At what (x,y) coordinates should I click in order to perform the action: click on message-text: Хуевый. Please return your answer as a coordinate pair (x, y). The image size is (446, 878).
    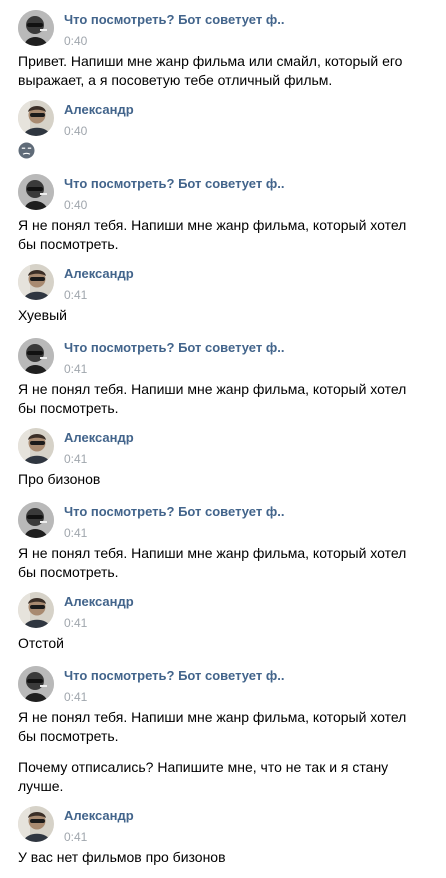
    Looking at the image, I should click on (42, 315).